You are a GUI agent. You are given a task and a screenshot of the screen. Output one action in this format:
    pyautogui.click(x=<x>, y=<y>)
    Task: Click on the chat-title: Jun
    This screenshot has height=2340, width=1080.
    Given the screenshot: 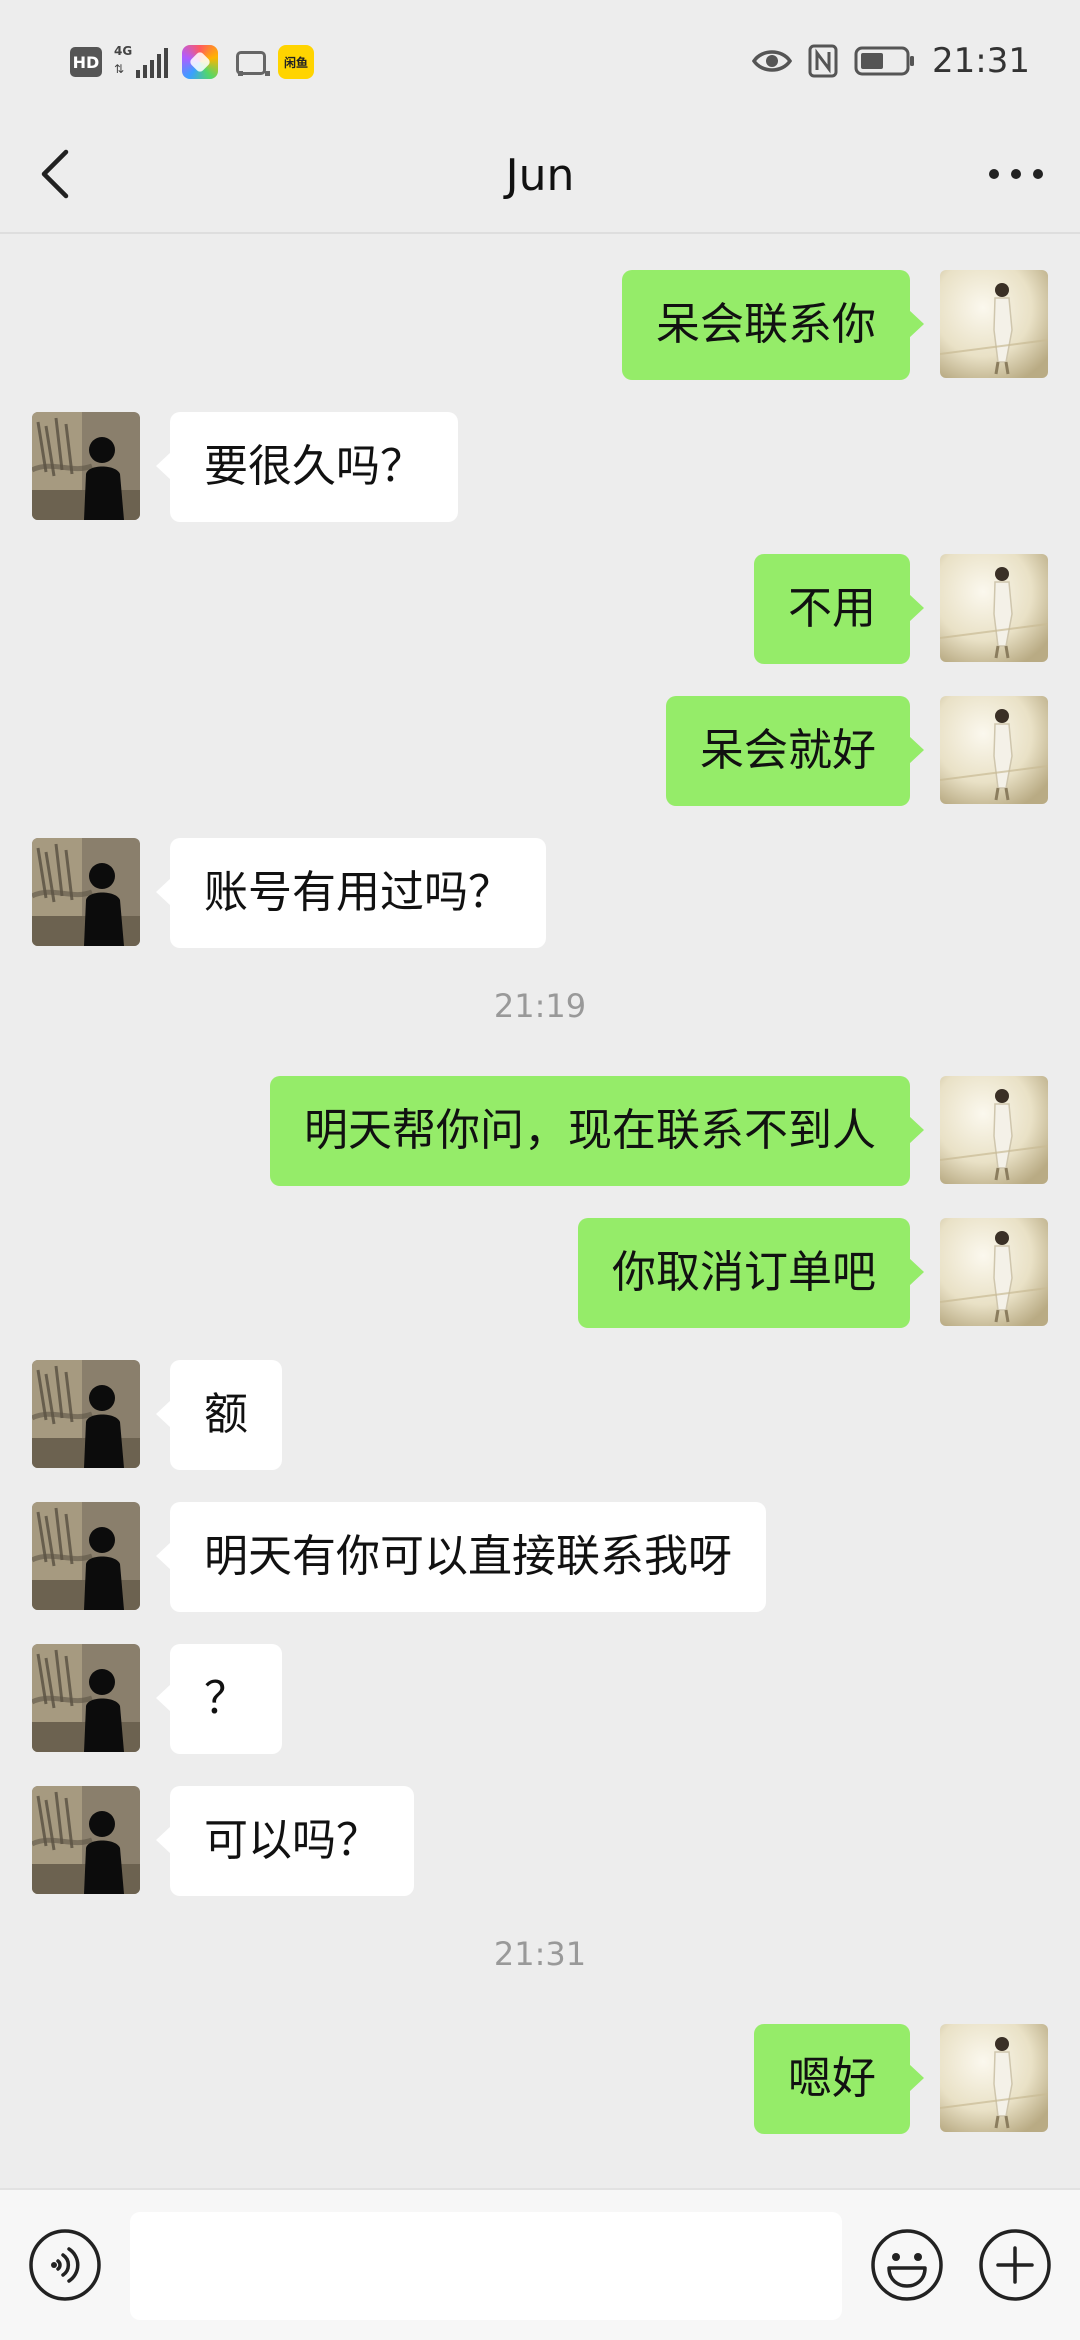 What is the action you would take?
    pyautogui.click(x=540, y=175)
    